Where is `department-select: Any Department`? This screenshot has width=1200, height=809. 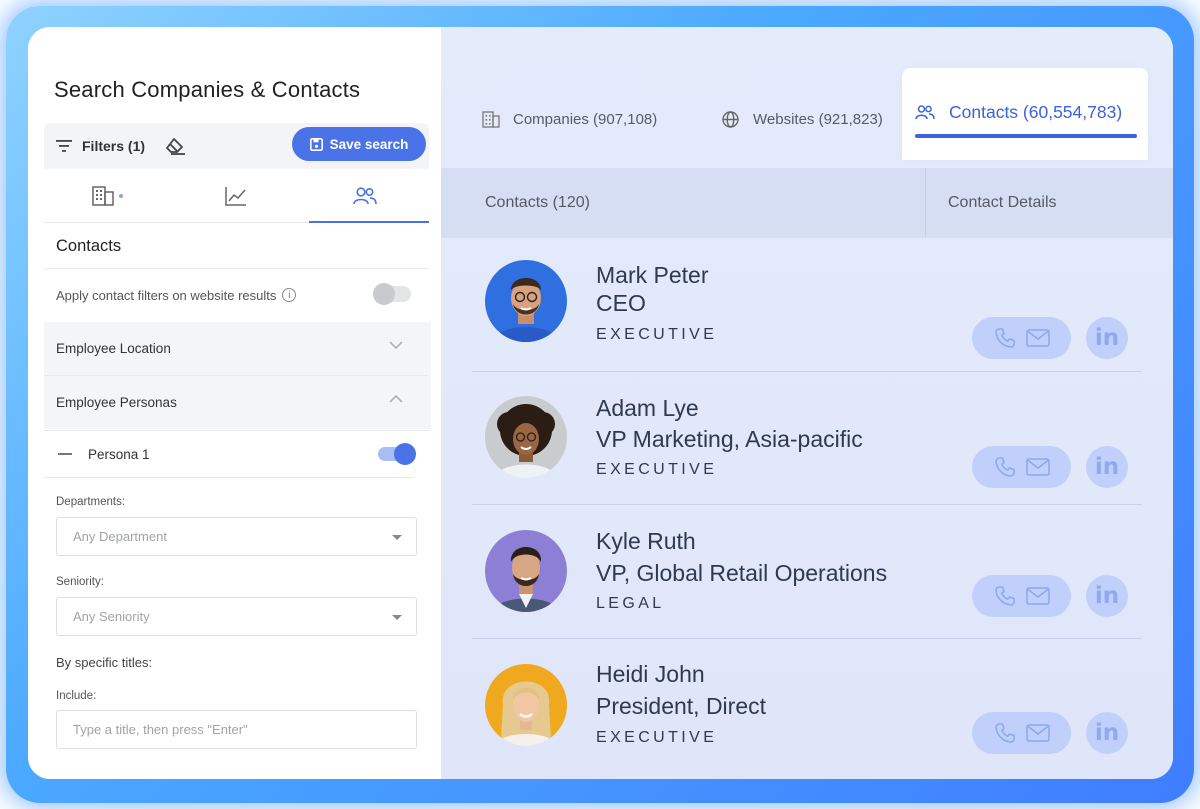 department-select: Any Department is located at coordinates (236, 536).